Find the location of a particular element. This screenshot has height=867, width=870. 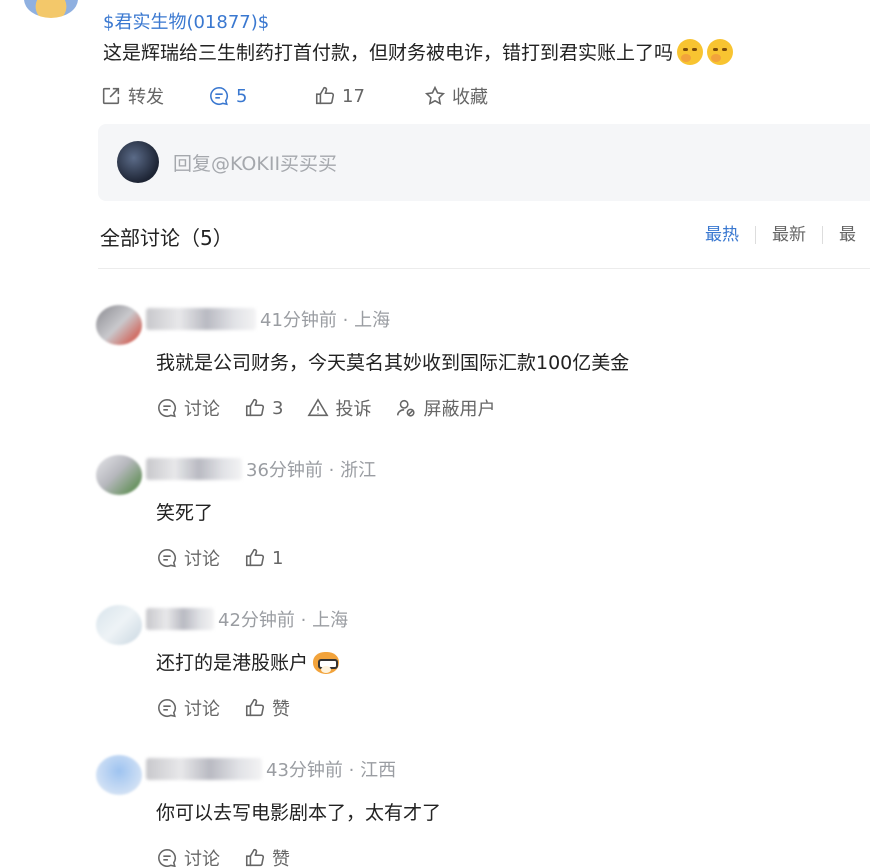

post-content: 这是辉瑞给三生制药打首付款，但财务被电诈，错打到君实账上了吗 is located at coordinates (418, 51).